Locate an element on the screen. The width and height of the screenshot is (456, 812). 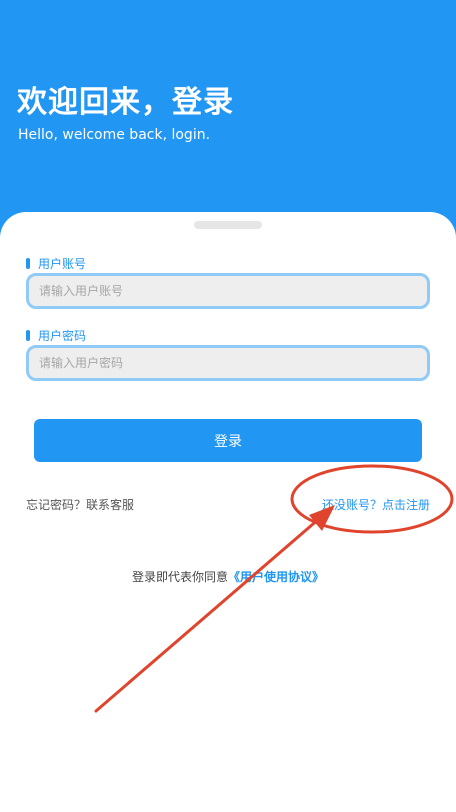
agreement-prefix: 登录即代表你同意 is located at coordinates (179, 577).